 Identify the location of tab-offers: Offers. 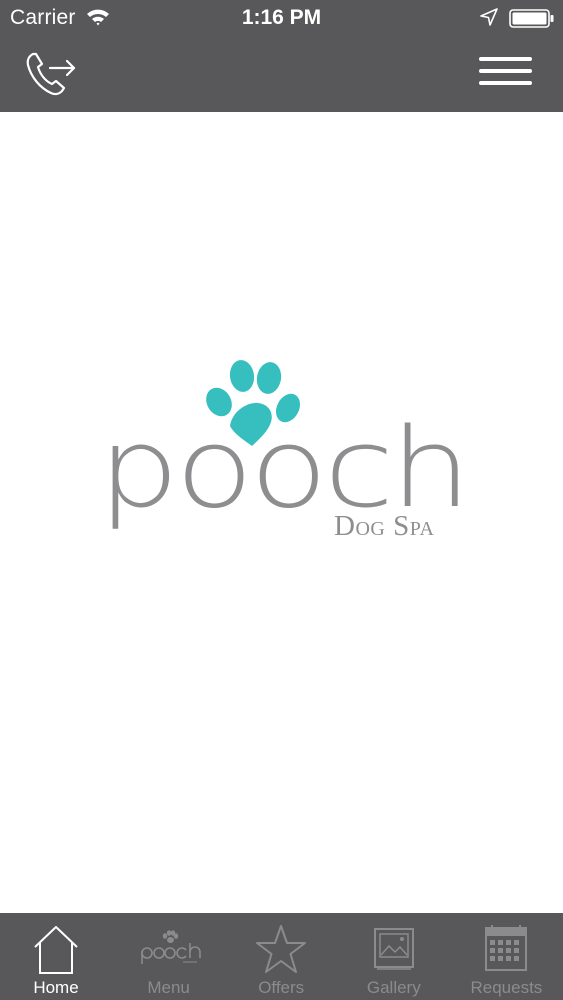
(281, 956).